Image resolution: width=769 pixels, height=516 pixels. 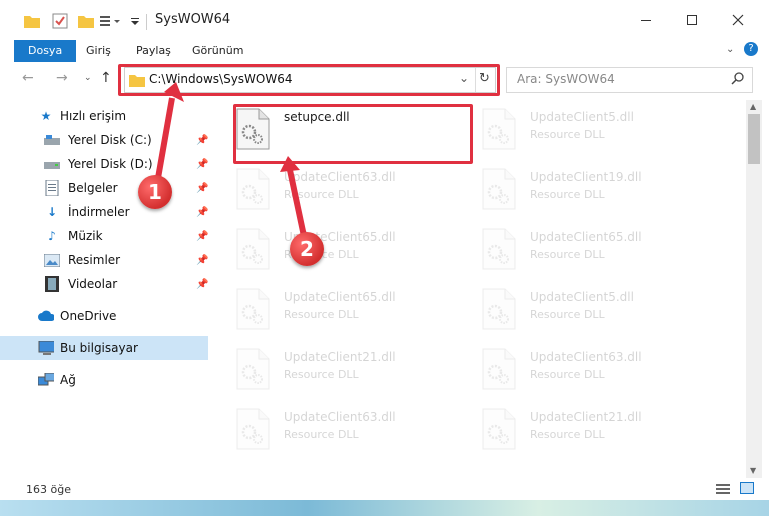 I want to click on step-badge-1: 1, so click(x=155, y=192).